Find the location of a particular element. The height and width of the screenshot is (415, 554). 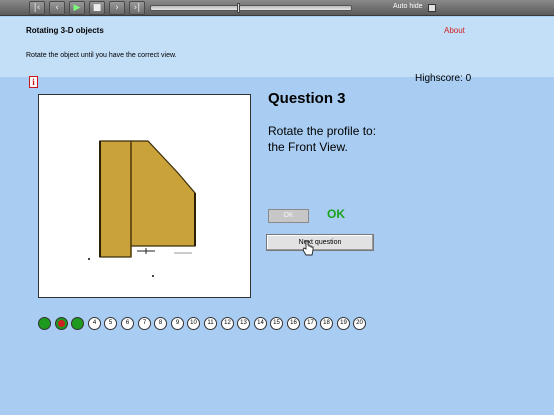

question-dot: 7 is located at coordinates (144, 323).